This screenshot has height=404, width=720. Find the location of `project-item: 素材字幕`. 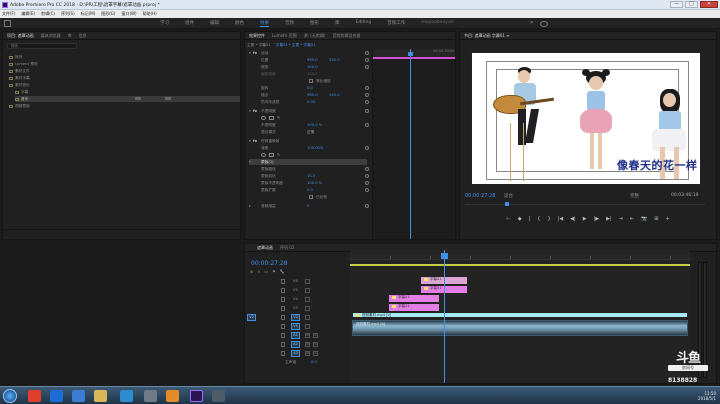

project-item: 素材字幕 is located at coordinates (124, 78).